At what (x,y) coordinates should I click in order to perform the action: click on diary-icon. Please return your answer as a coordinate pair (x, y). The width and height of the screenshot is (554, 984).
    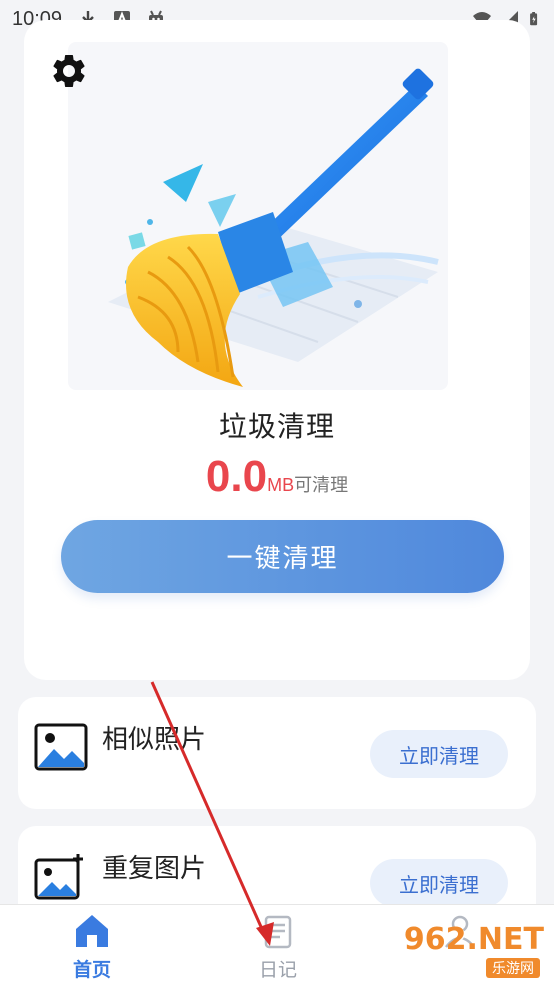
    Looking at the image, I should click on (278, 932).